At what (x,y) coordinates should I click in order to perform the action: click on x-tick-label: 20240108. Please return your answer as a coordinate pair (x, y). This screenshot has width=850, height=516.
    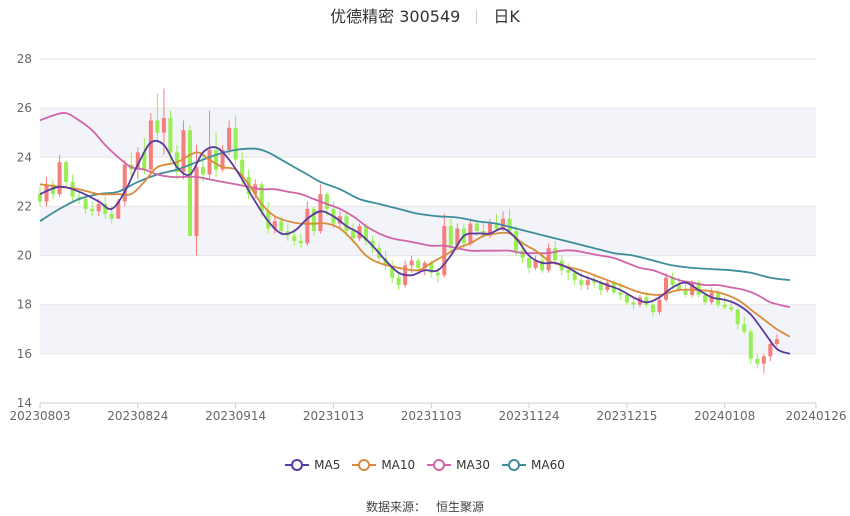
    Looking at the image, I should click on (724, 416).